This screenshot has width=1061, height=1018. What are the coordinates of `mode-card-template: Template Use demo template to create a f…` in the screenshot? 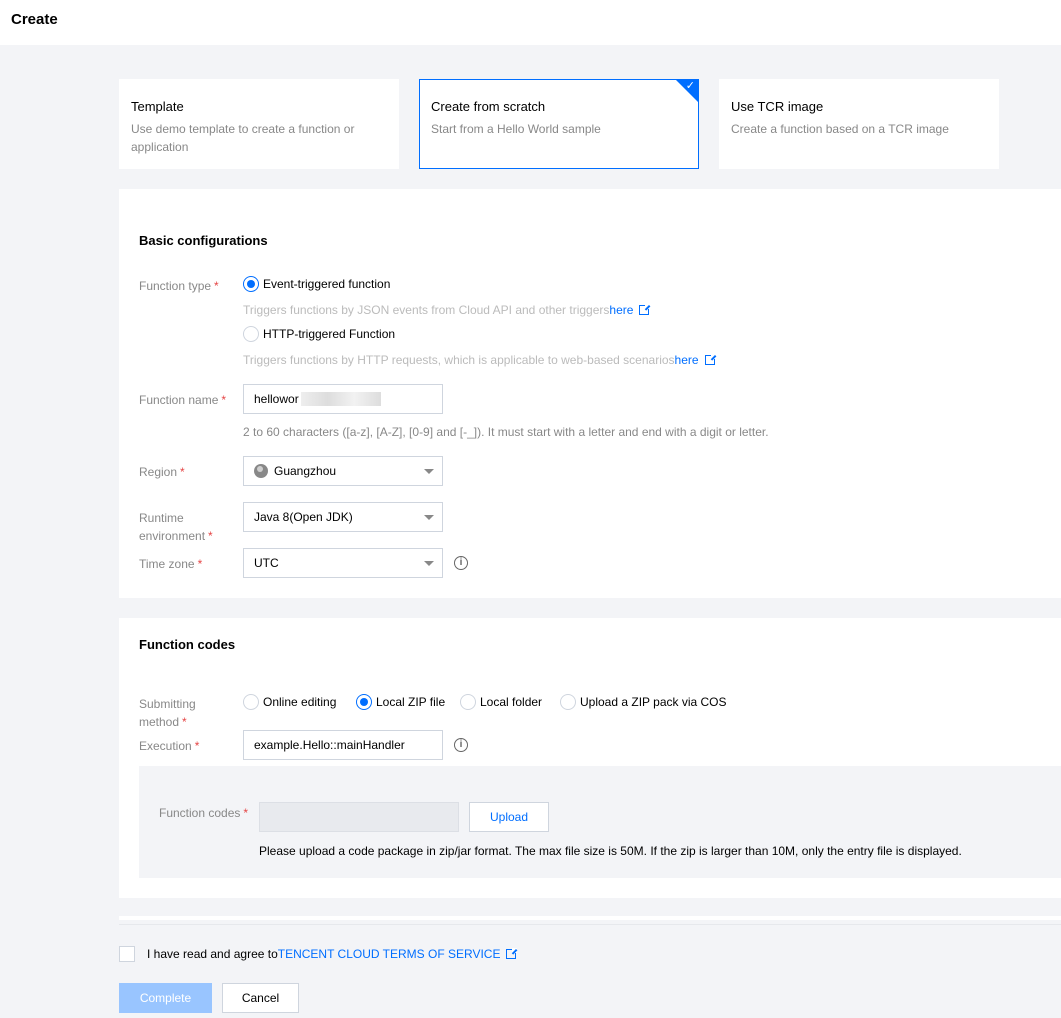 It's located at (259, 124).